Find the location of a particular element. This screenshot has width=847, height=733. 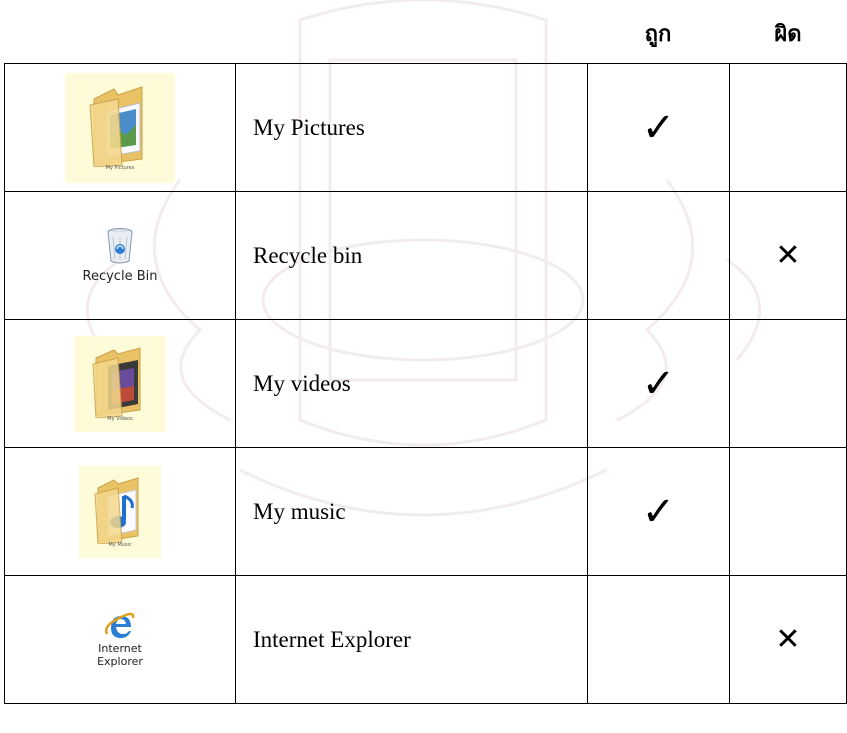

icon-thumbnail: Internet Explorer is located at coordinates (120, 640).